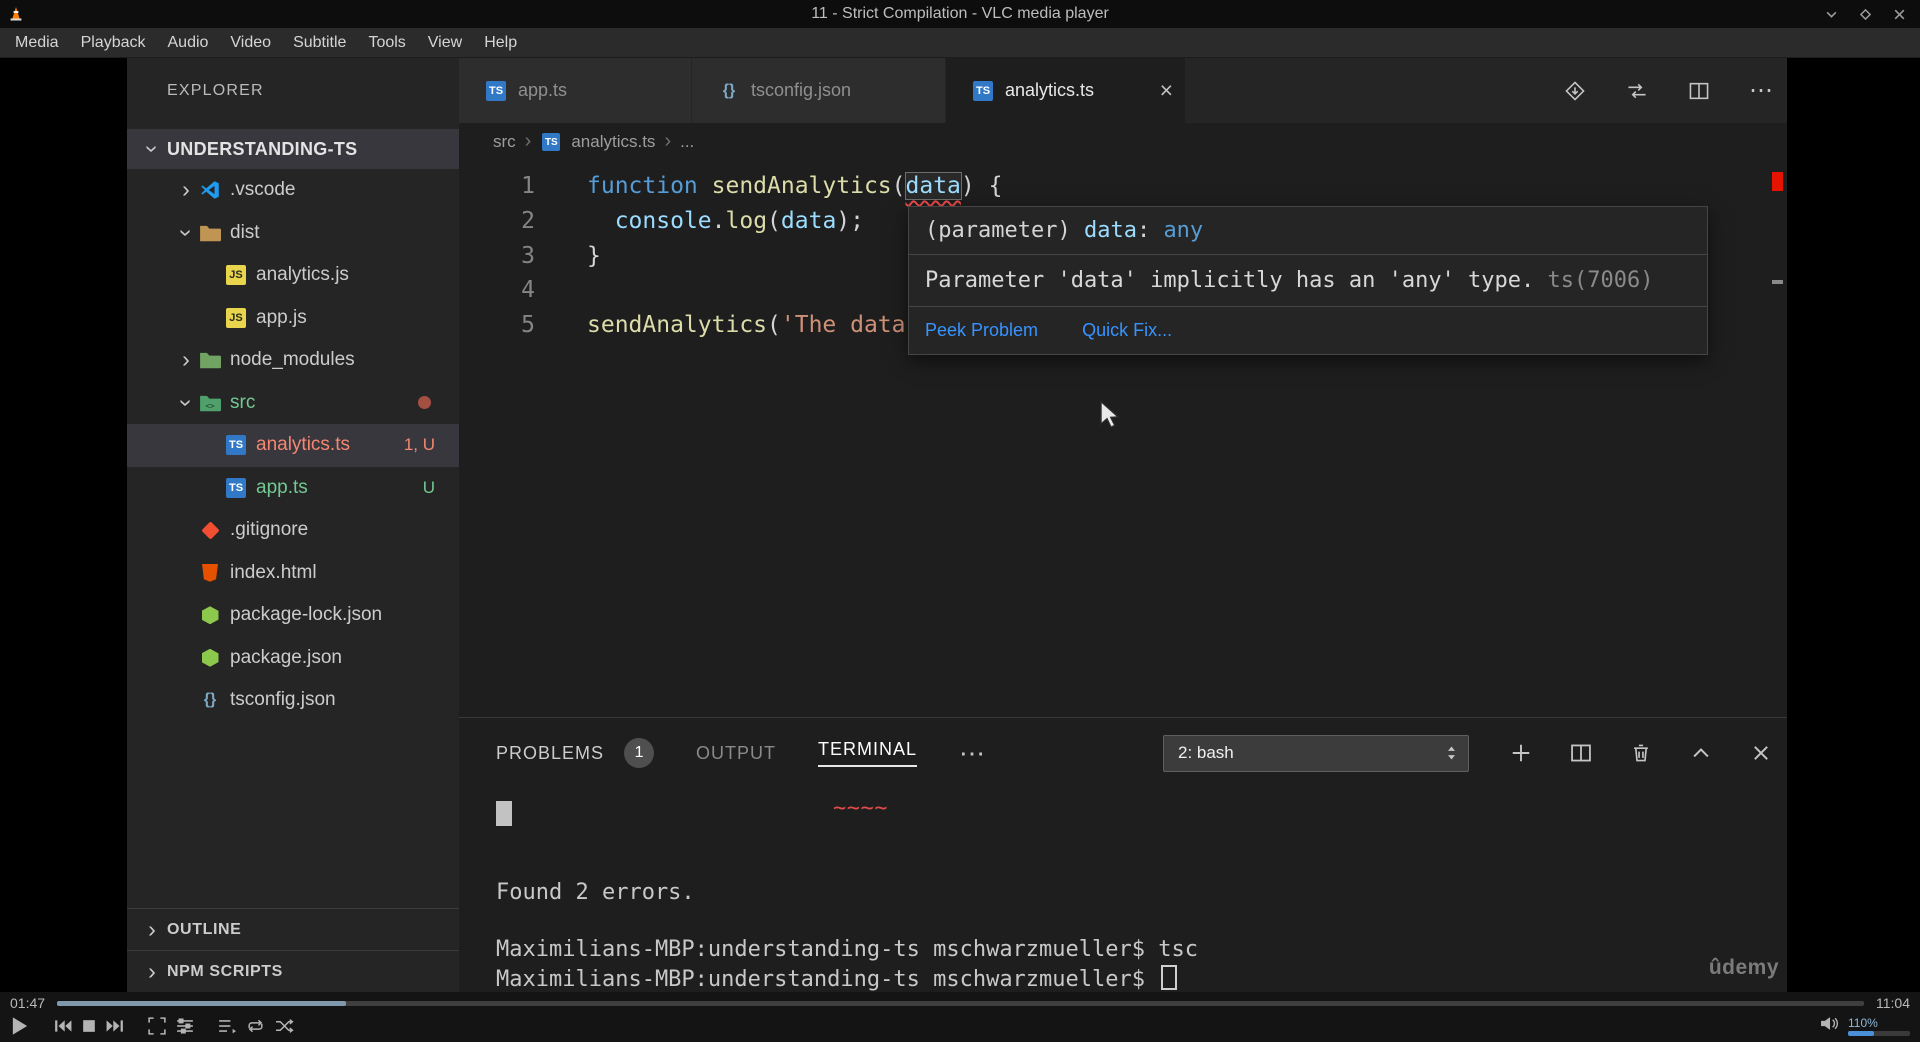 The height and width of the screenshot is (1042, 1920). What do you see at coordinates (204, 929) in the screenshot?
I see `section-label: OUTLINE` at bounding box center [204, 929].